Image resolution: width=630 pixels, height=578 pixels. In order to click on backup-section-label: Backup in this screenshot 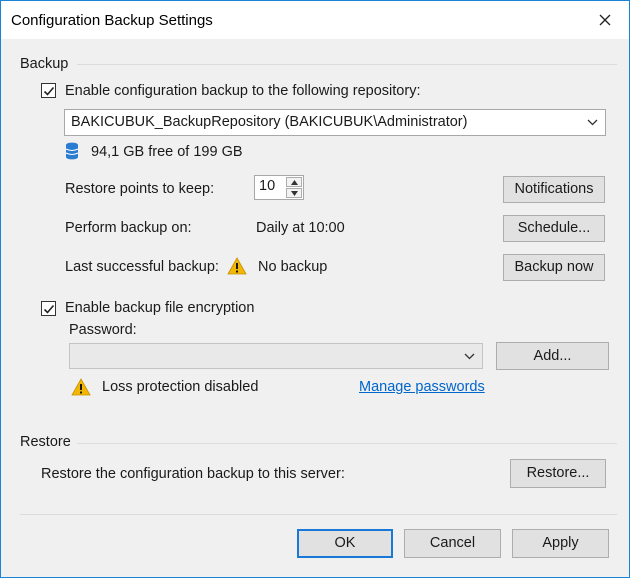, I will do `click(44, 64)`.